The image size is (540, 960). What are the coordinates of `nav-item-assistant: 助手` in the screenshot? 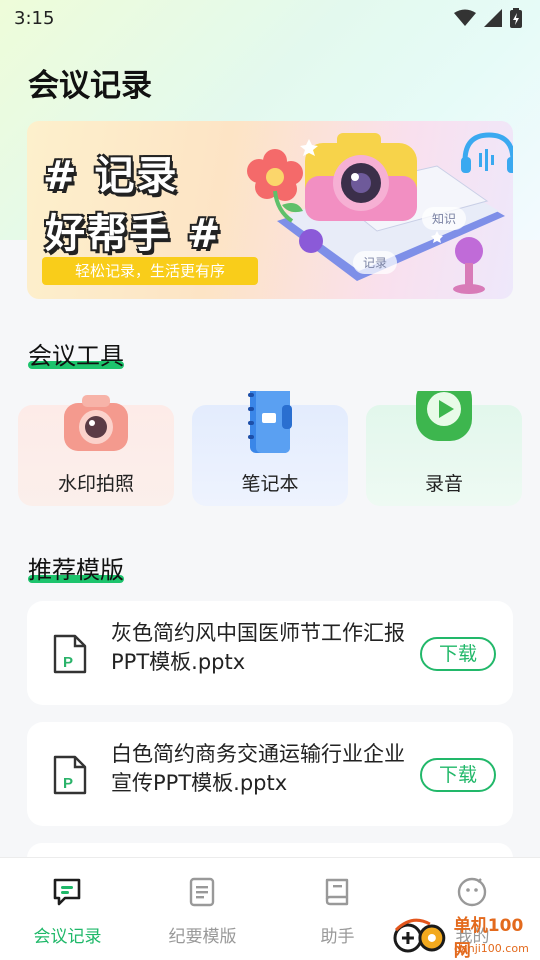 It's located at (337, 909).